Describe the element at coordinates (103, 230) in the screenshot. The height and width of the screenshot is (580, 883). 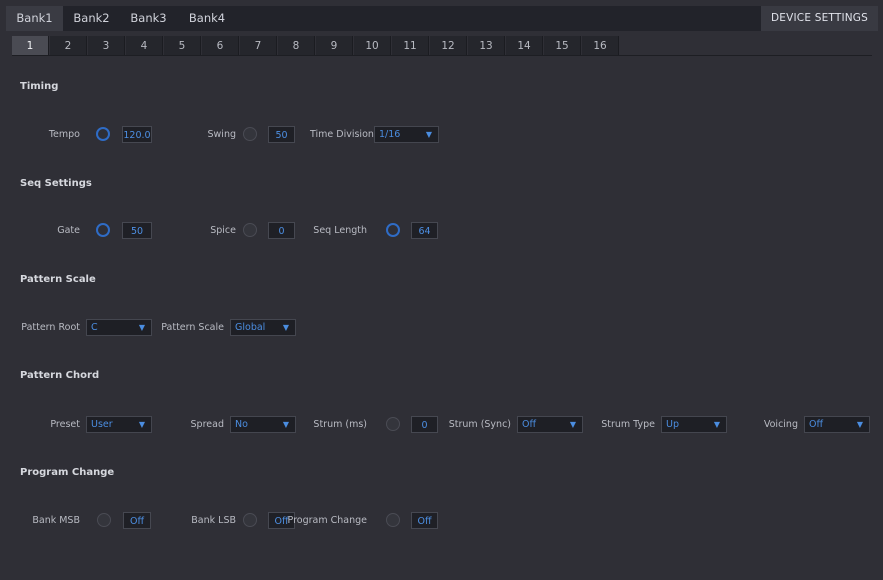
I see `gate-knob` at that location.